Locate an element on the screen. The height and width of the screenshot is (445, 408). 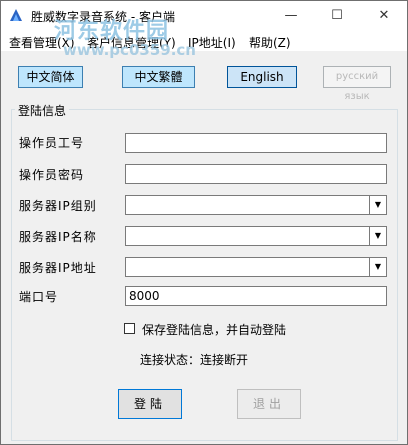
password-input is located at coordinates (256, 174).